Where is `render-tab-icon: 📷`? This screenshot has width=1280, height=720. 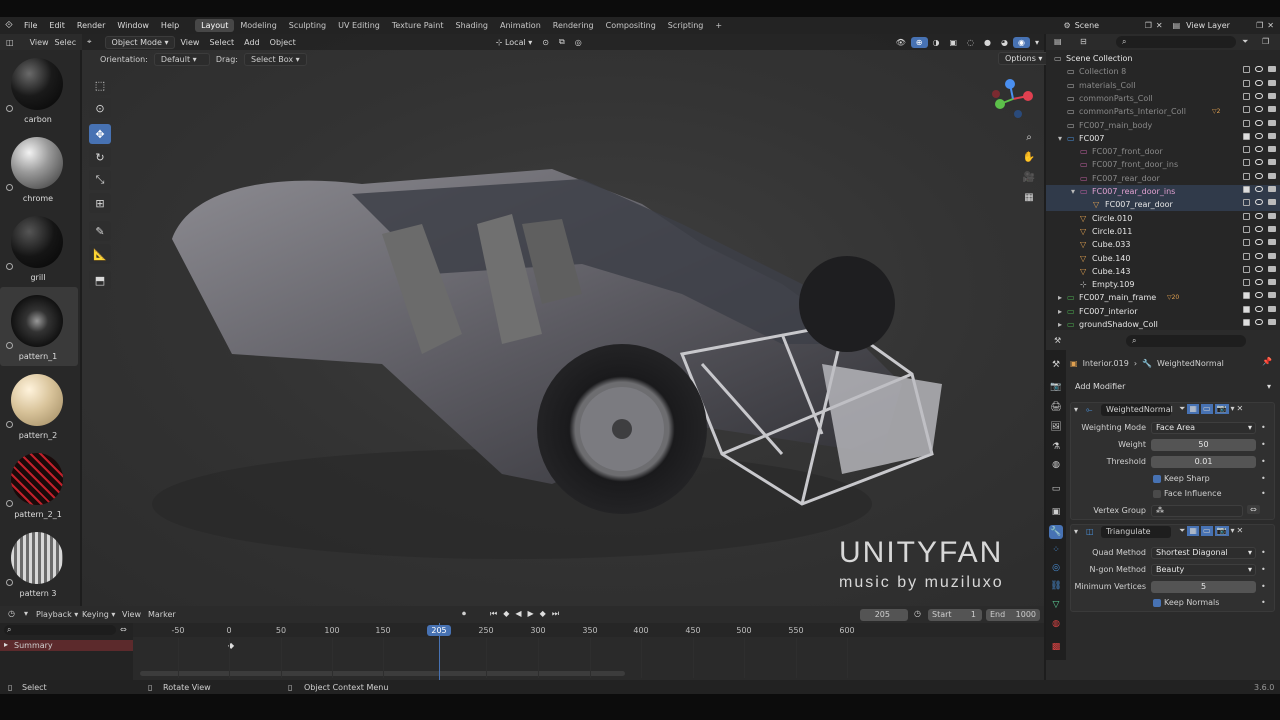
render-tab-icon: 📷 is located at coordinates (1056, 387).